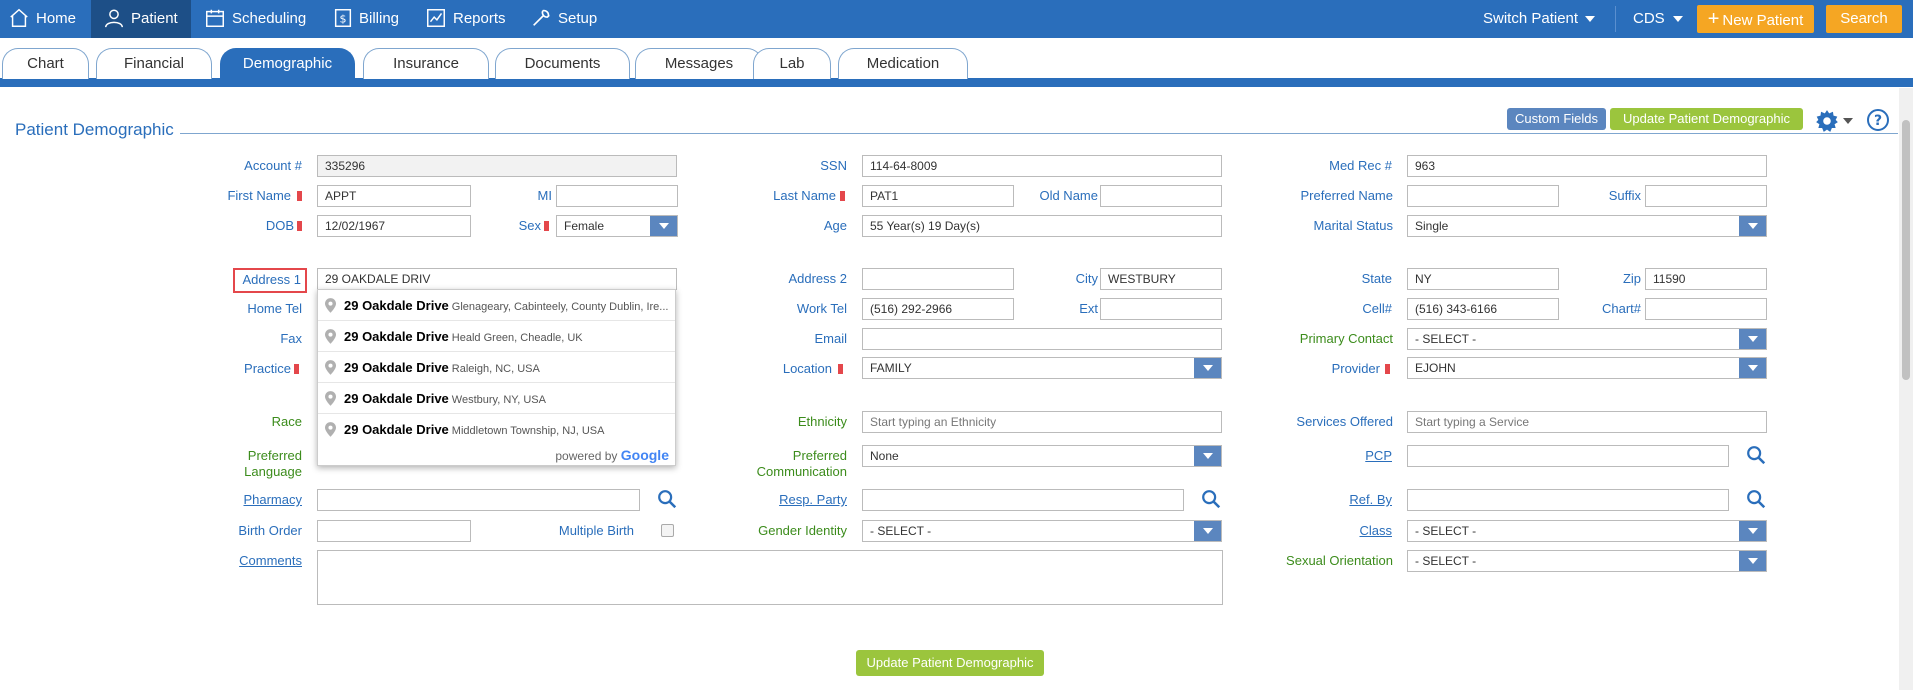 This screenshot has height=690, width=1913. I want to click on tab-demographic: Demographic, so click(287, 63).